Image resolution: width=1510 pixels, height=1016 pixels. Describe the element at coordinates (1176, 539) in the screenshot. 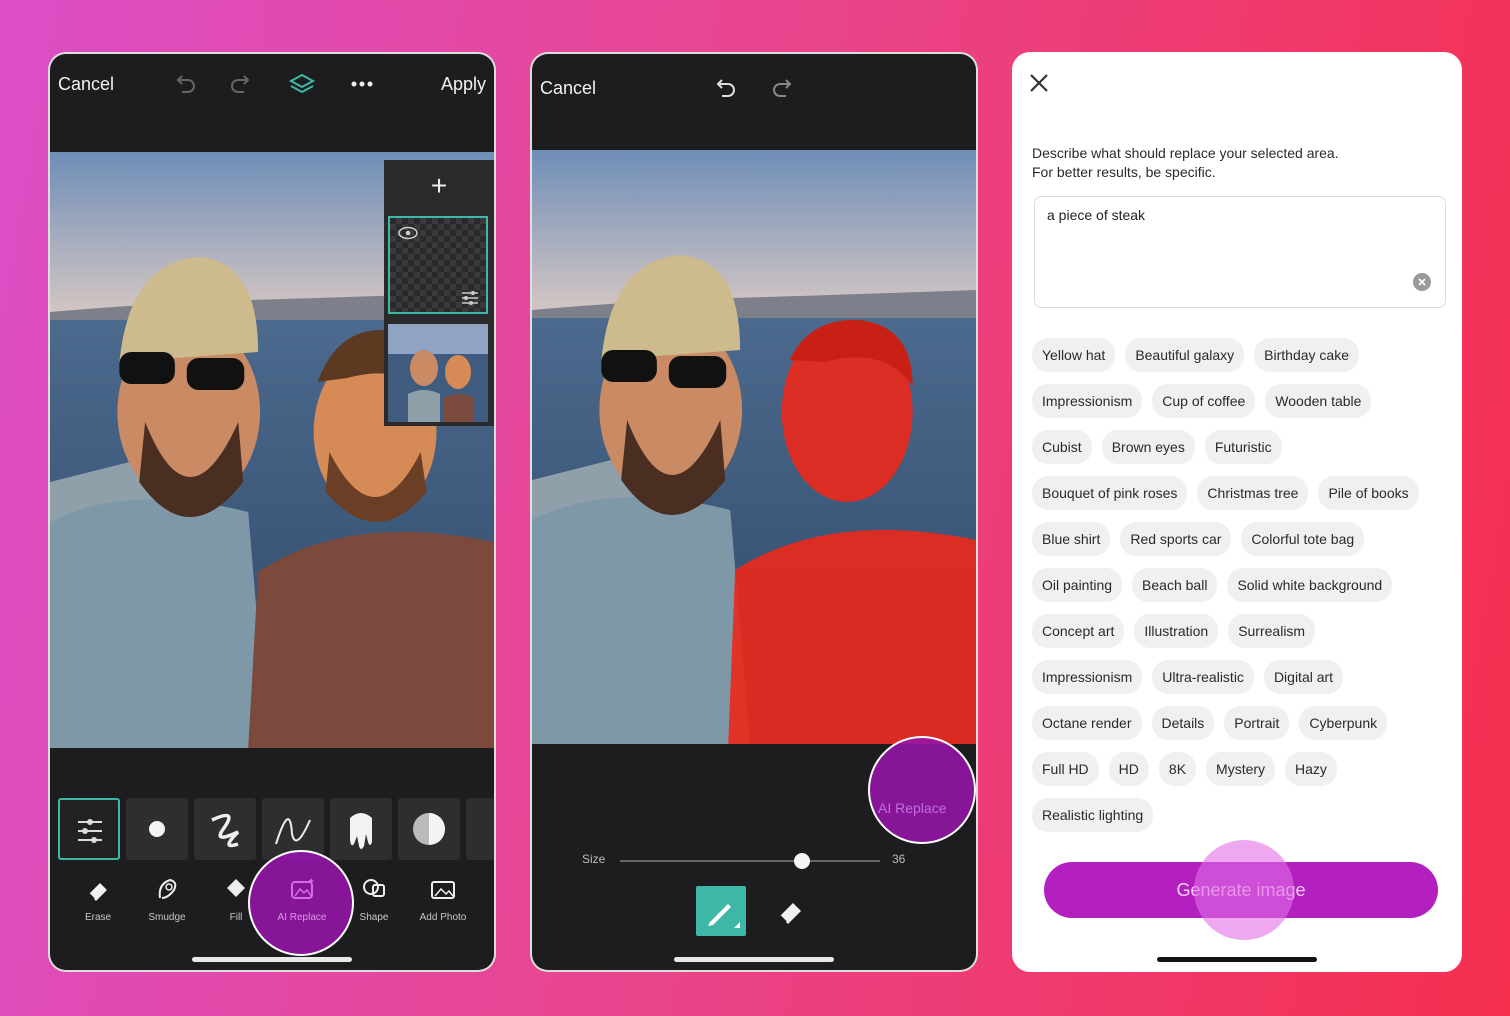

I see `suggestion-chip: Red sports car` at that location.